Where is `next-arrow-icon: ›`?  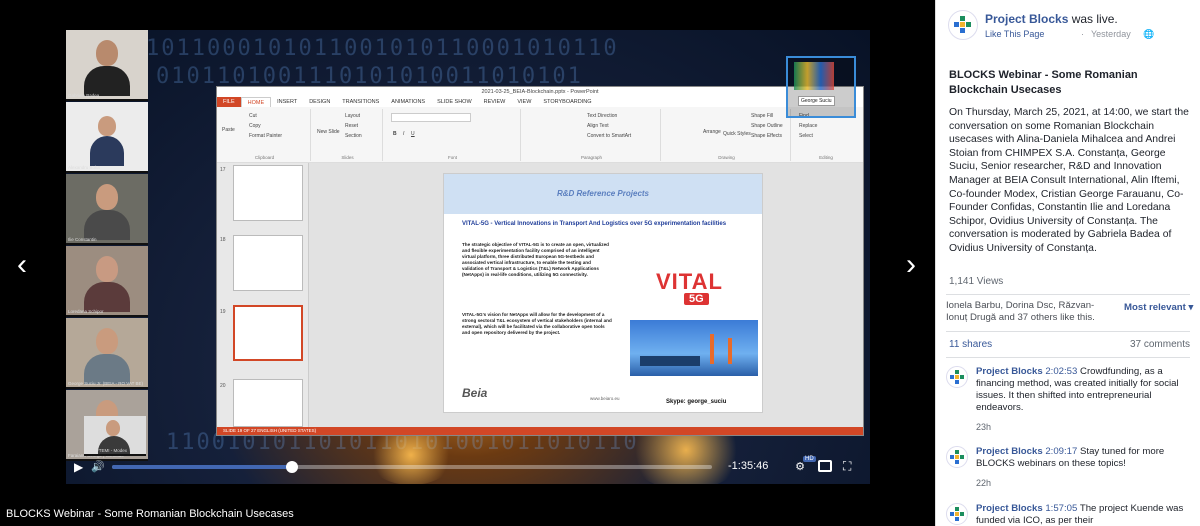 next-arrow-icon: › is located at coordinates (911, 265).